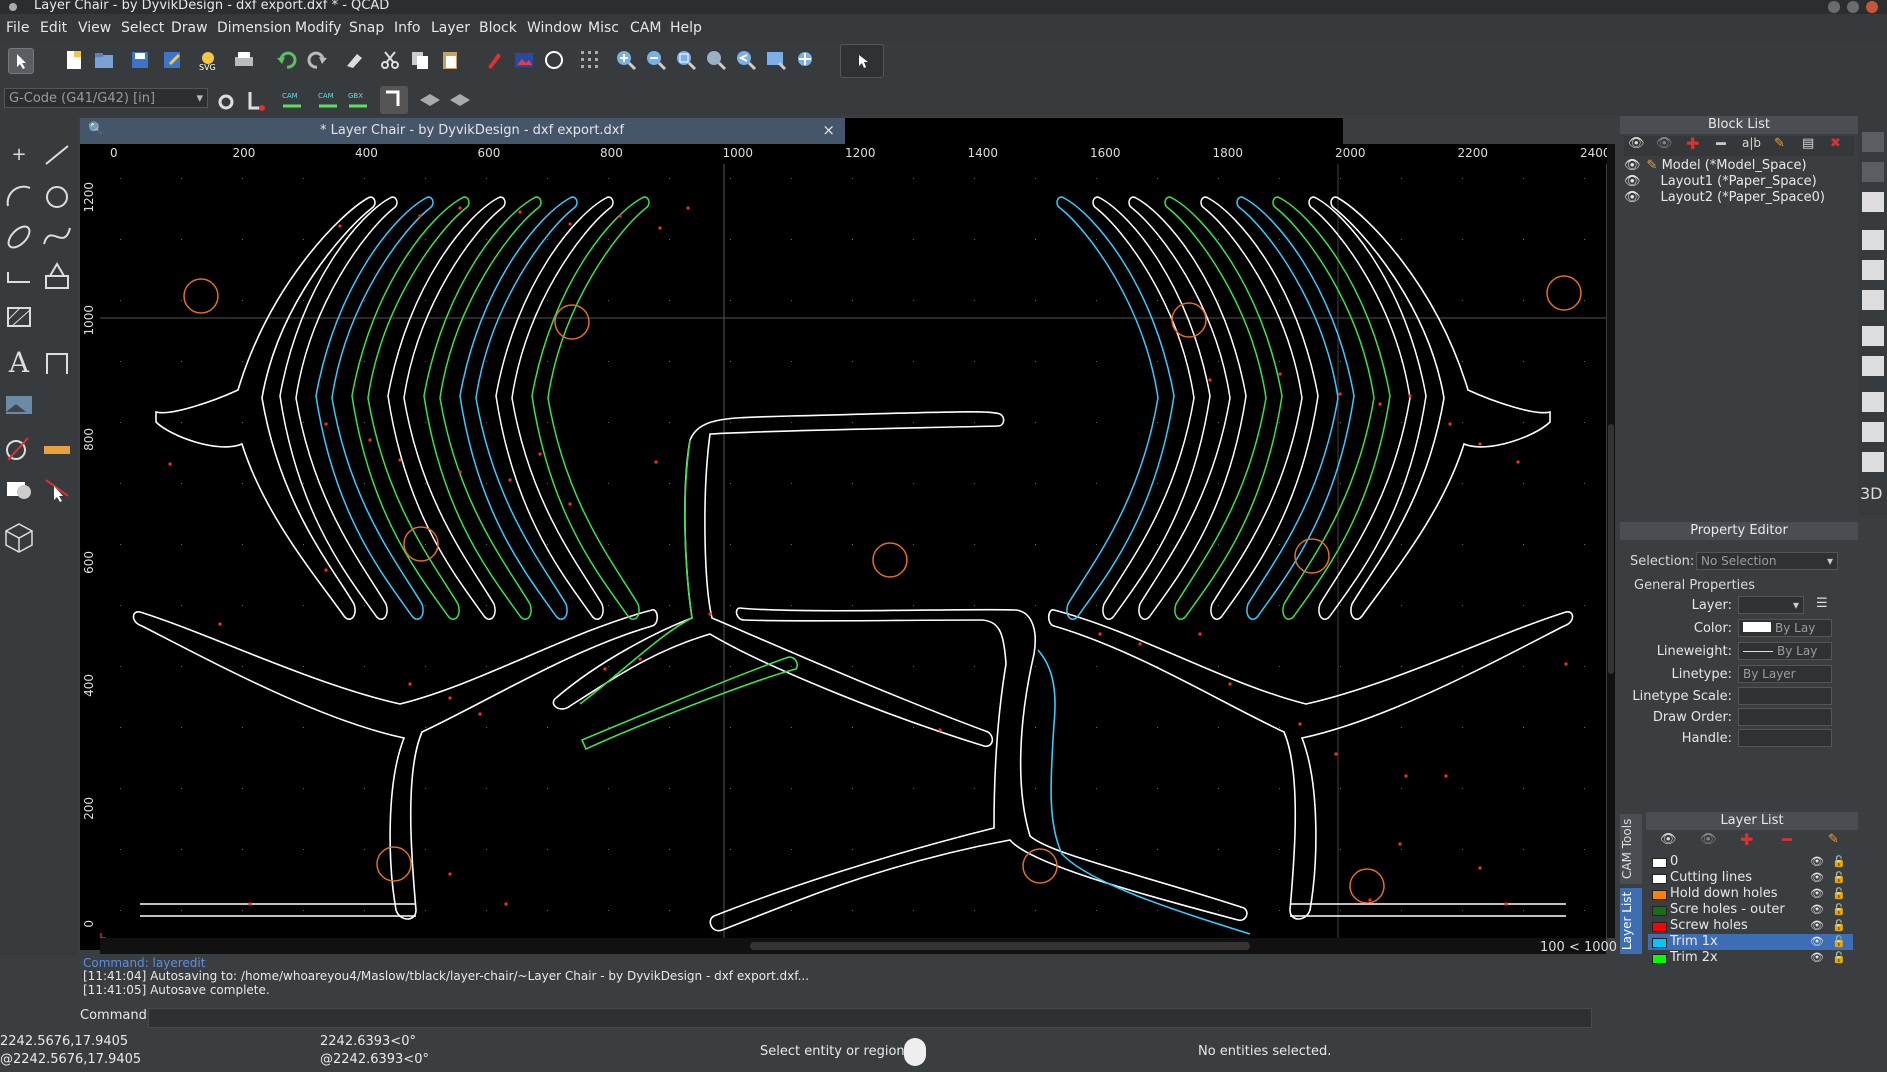 The height and width of the screenshot is (1072, 1887). What do you see at coordinates (1750, 926) in the screenshot?
I see `layer-row: Screw holes 👁 🔓` at bounding box center [1750, 926].